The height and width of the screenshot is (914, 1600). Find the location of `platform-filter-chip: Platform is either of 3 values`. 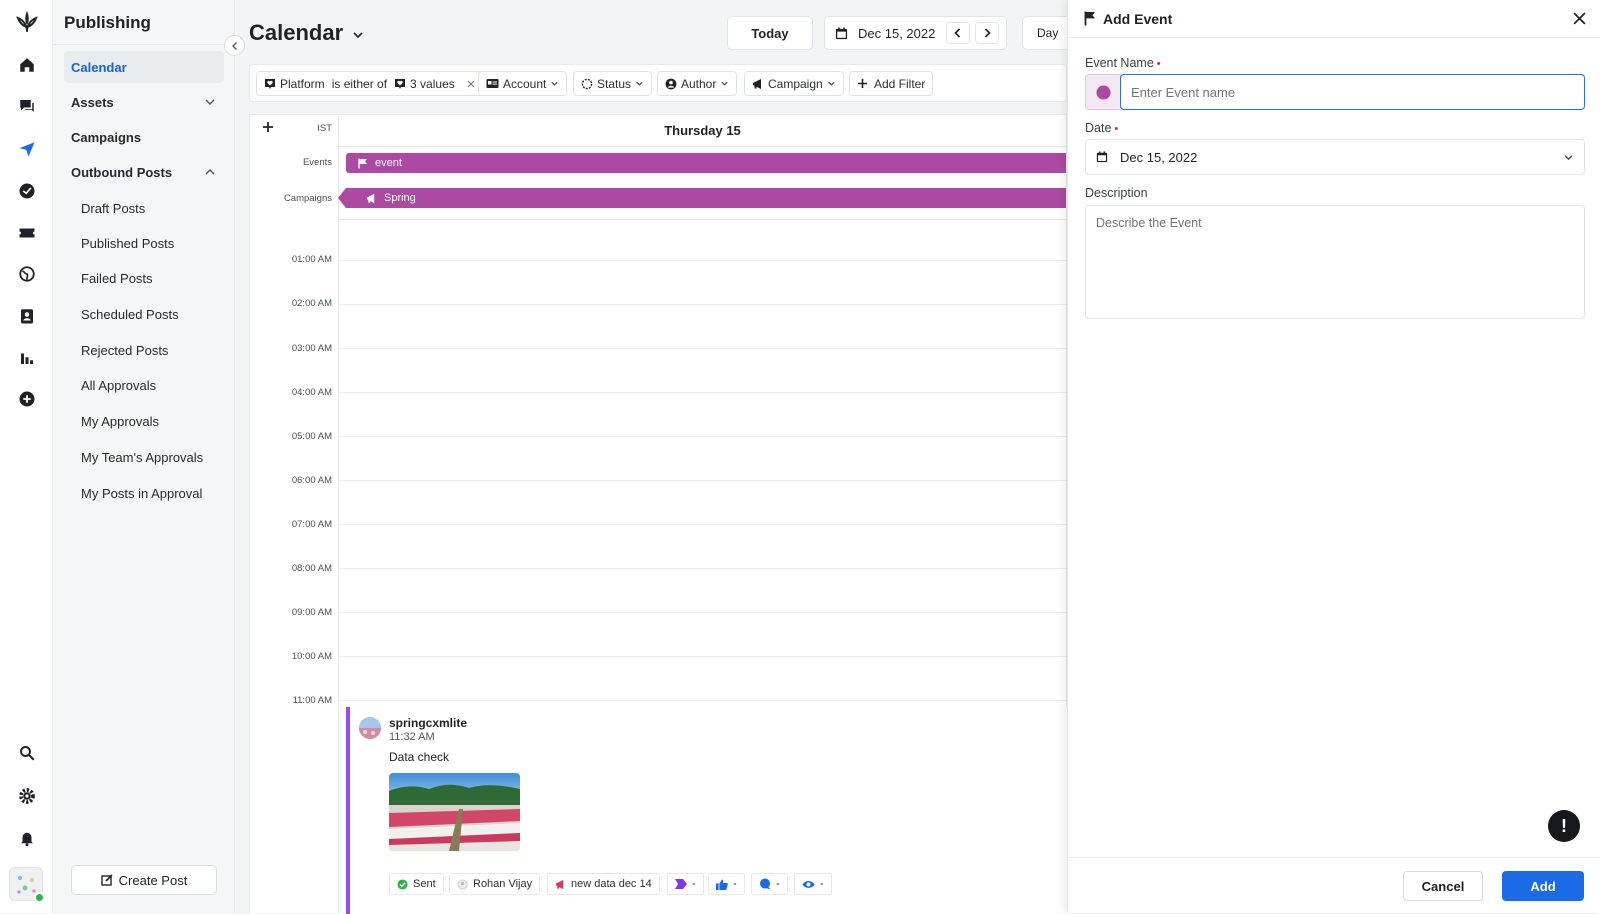

platform-filter-chip: Platform is either of 3 values is located at coordinates (369, 83).